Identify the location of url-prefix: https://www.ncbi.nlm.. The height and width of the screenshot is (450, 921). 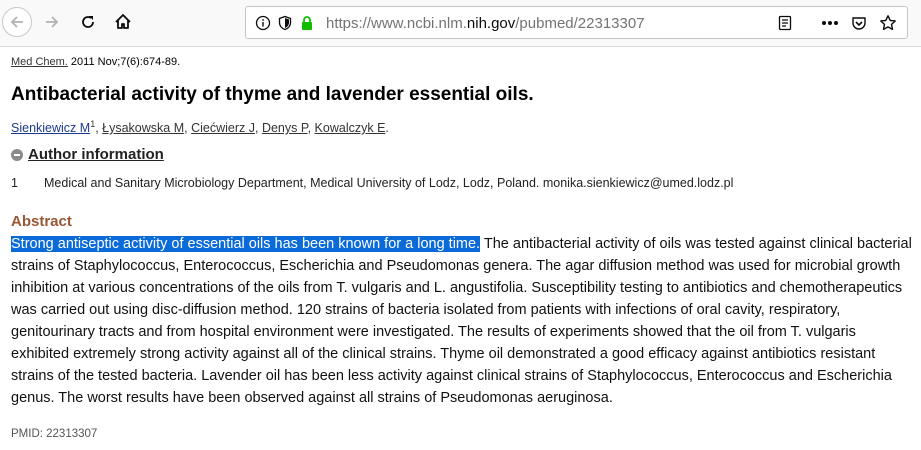
(396, 23).